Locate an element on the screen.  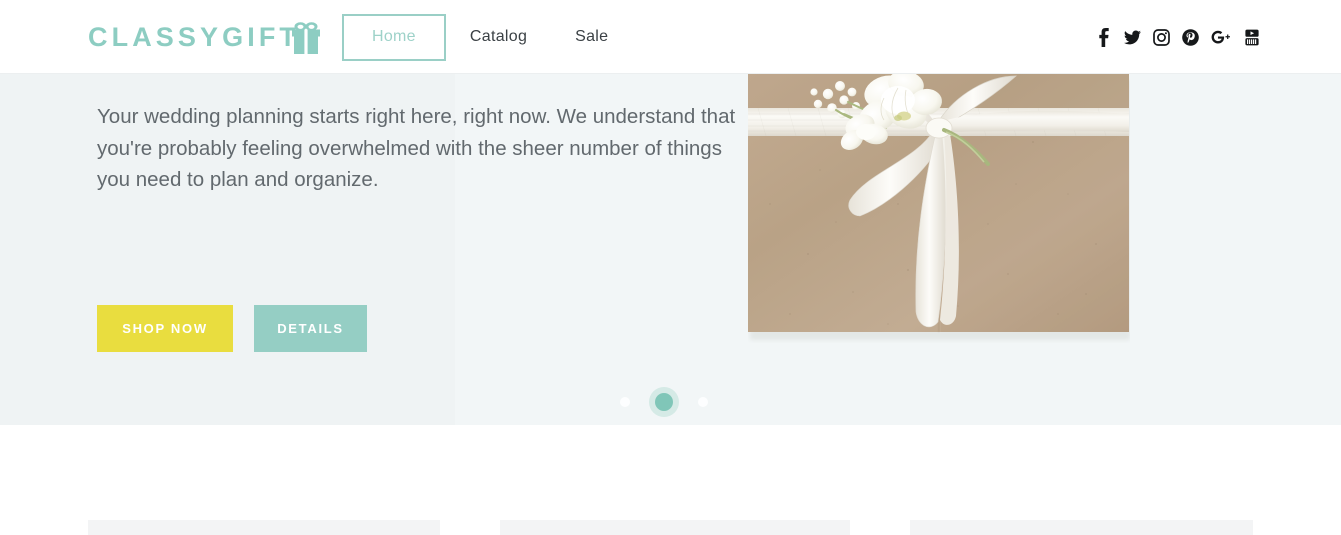
shop-now-button: SHOP NOW is located at coordinates (165, 328).